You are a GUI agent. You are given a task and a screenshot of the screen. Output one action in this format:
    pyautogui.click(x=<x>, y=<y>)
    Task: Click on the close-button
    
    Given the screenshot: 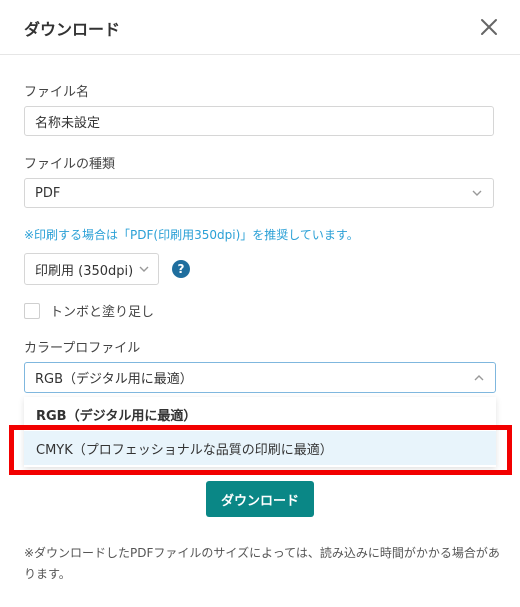 What is the action you would take?
    pyautogui.click(x=489, y=27)
    